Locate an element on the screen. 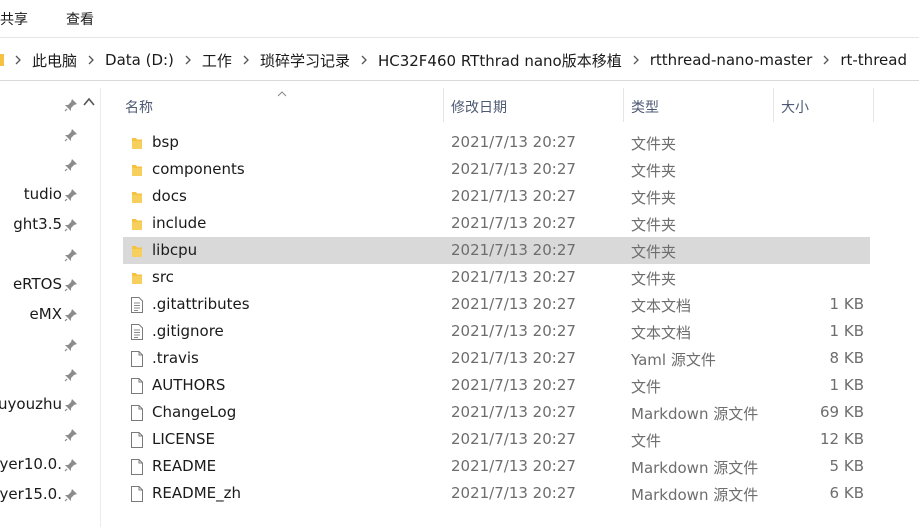  crumb-hc32f460: HC32F460 RTthrad nano版本移植 is located at coordinates (500, 60).